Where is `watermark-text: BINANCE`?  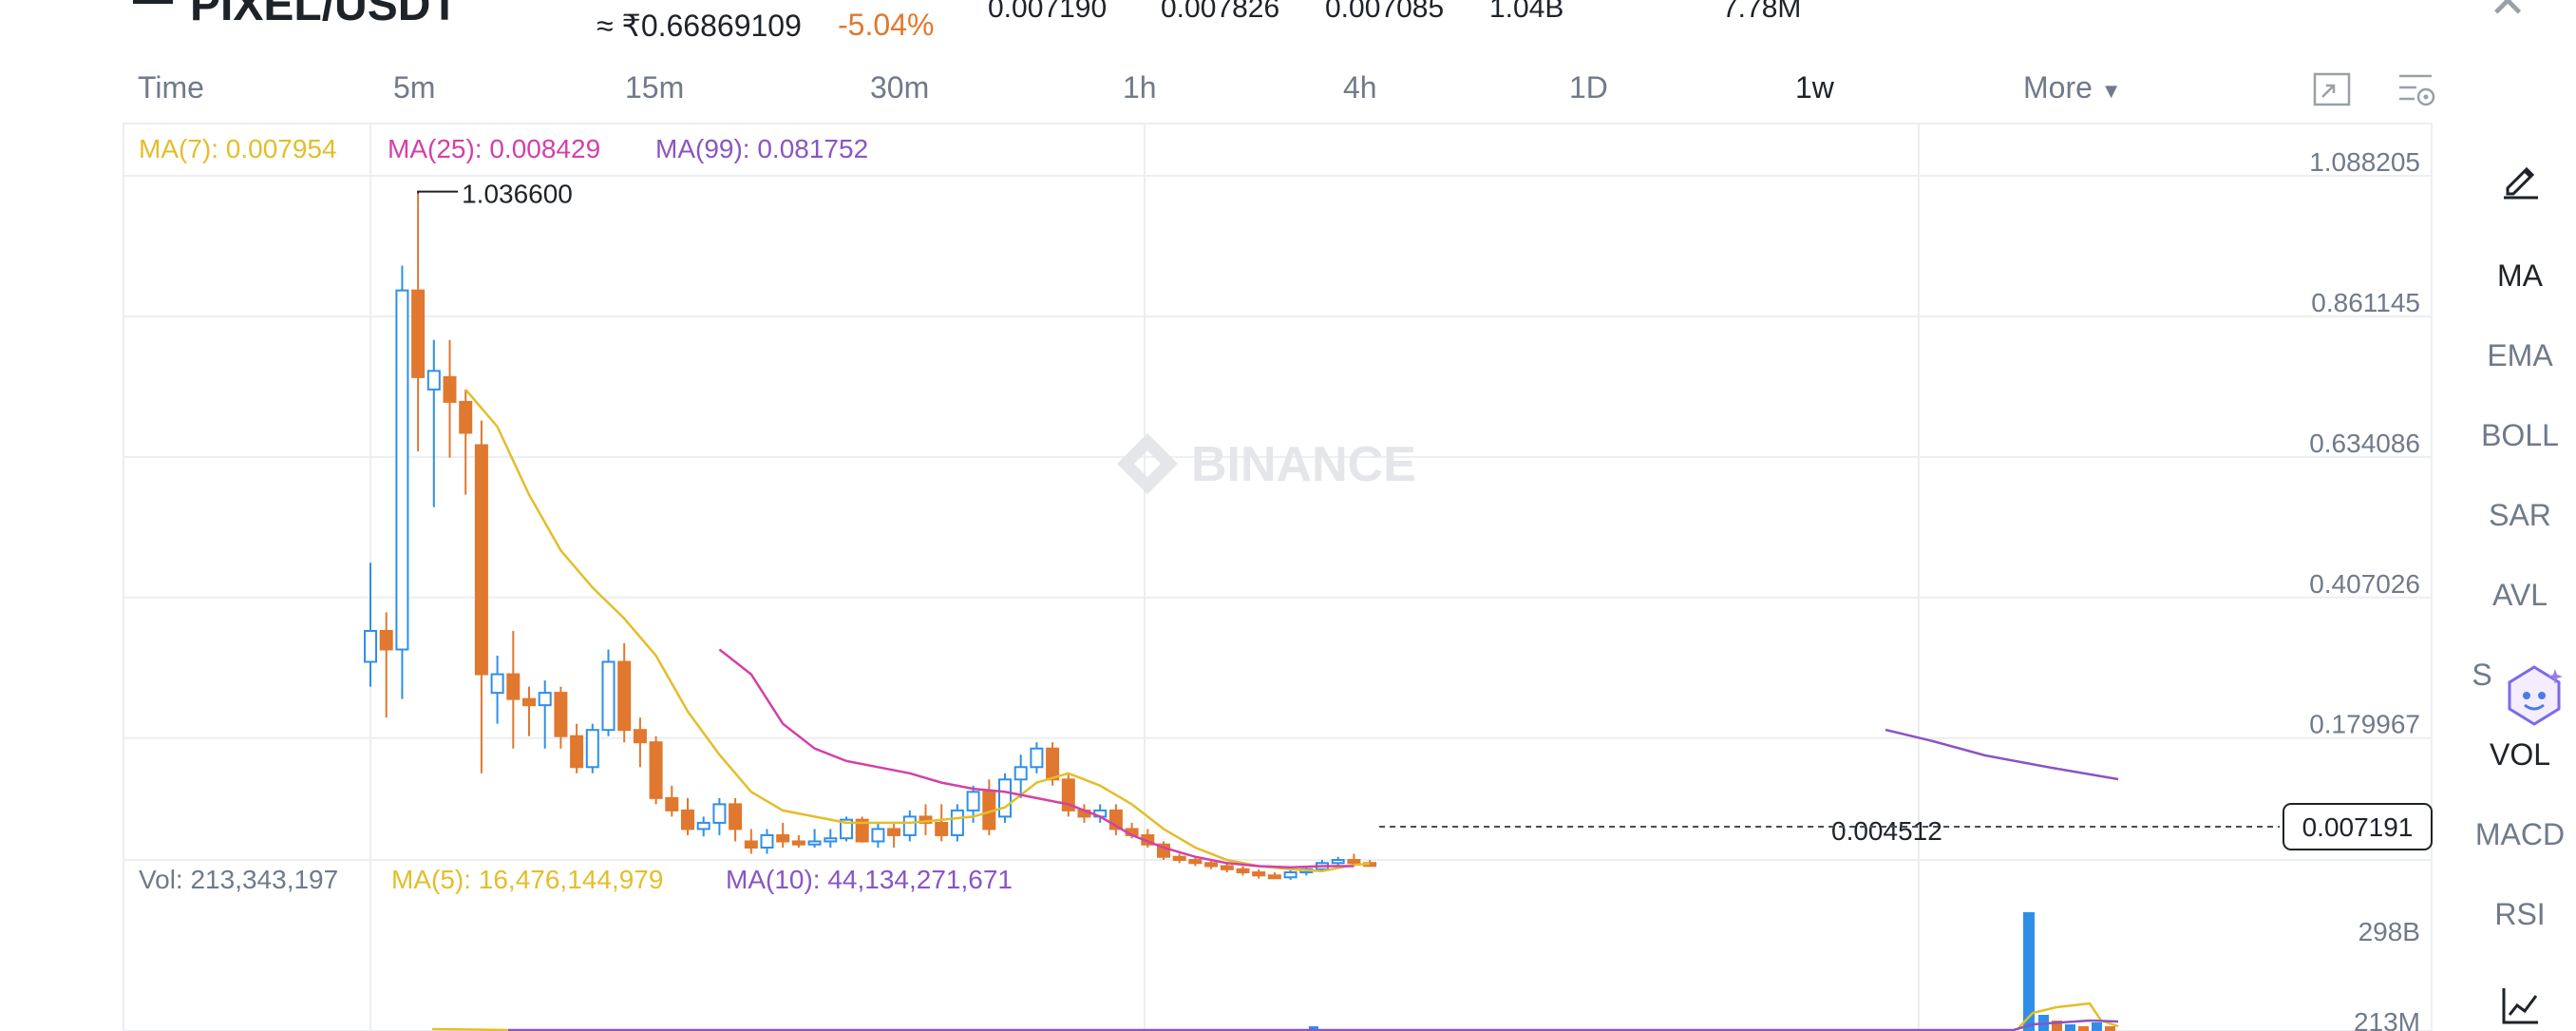 watermark-text: BINANCE is located at coordinates (1303, 465).